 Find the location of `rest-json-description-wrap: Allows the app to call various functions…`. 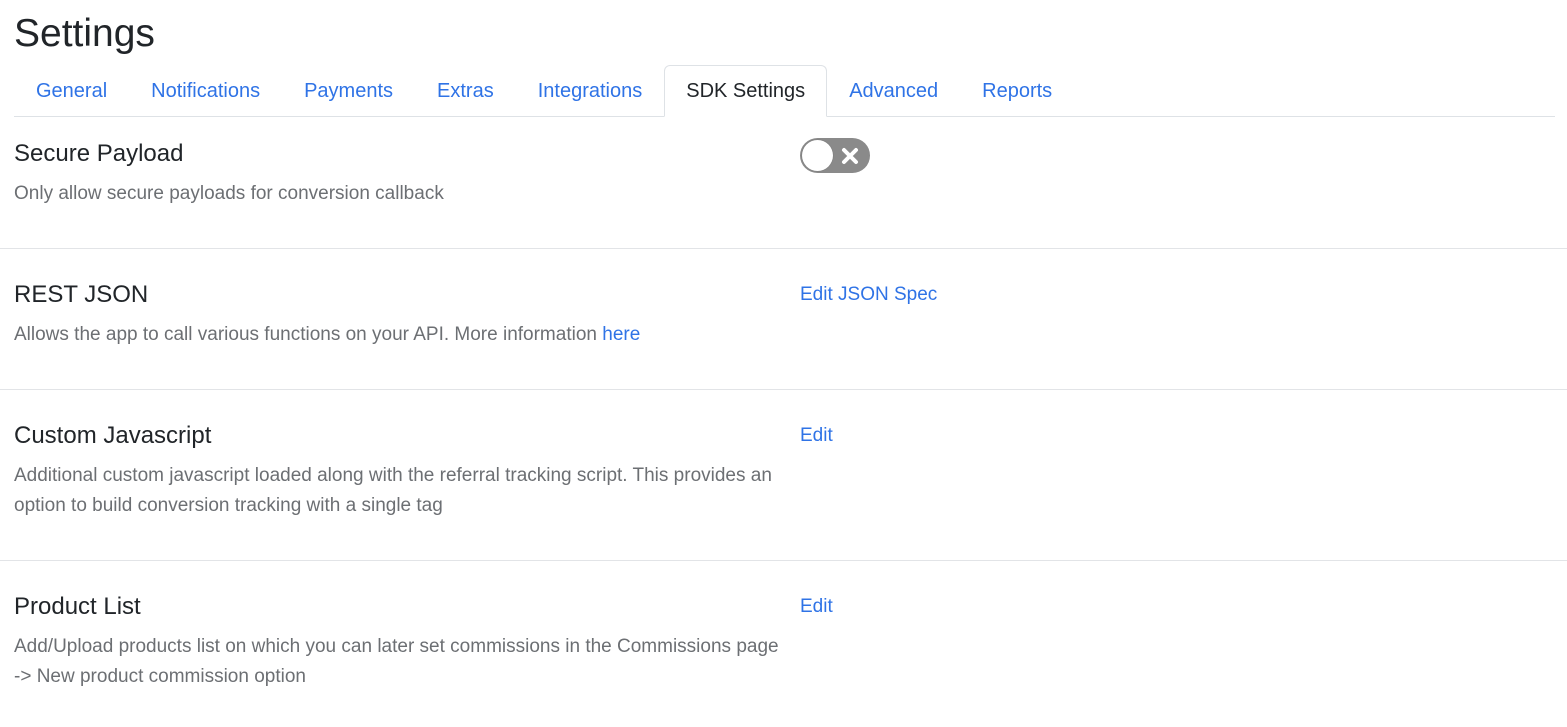

rest-json-description-wrap: Allows the app to call various functions… is located at coordinates (399, 335).